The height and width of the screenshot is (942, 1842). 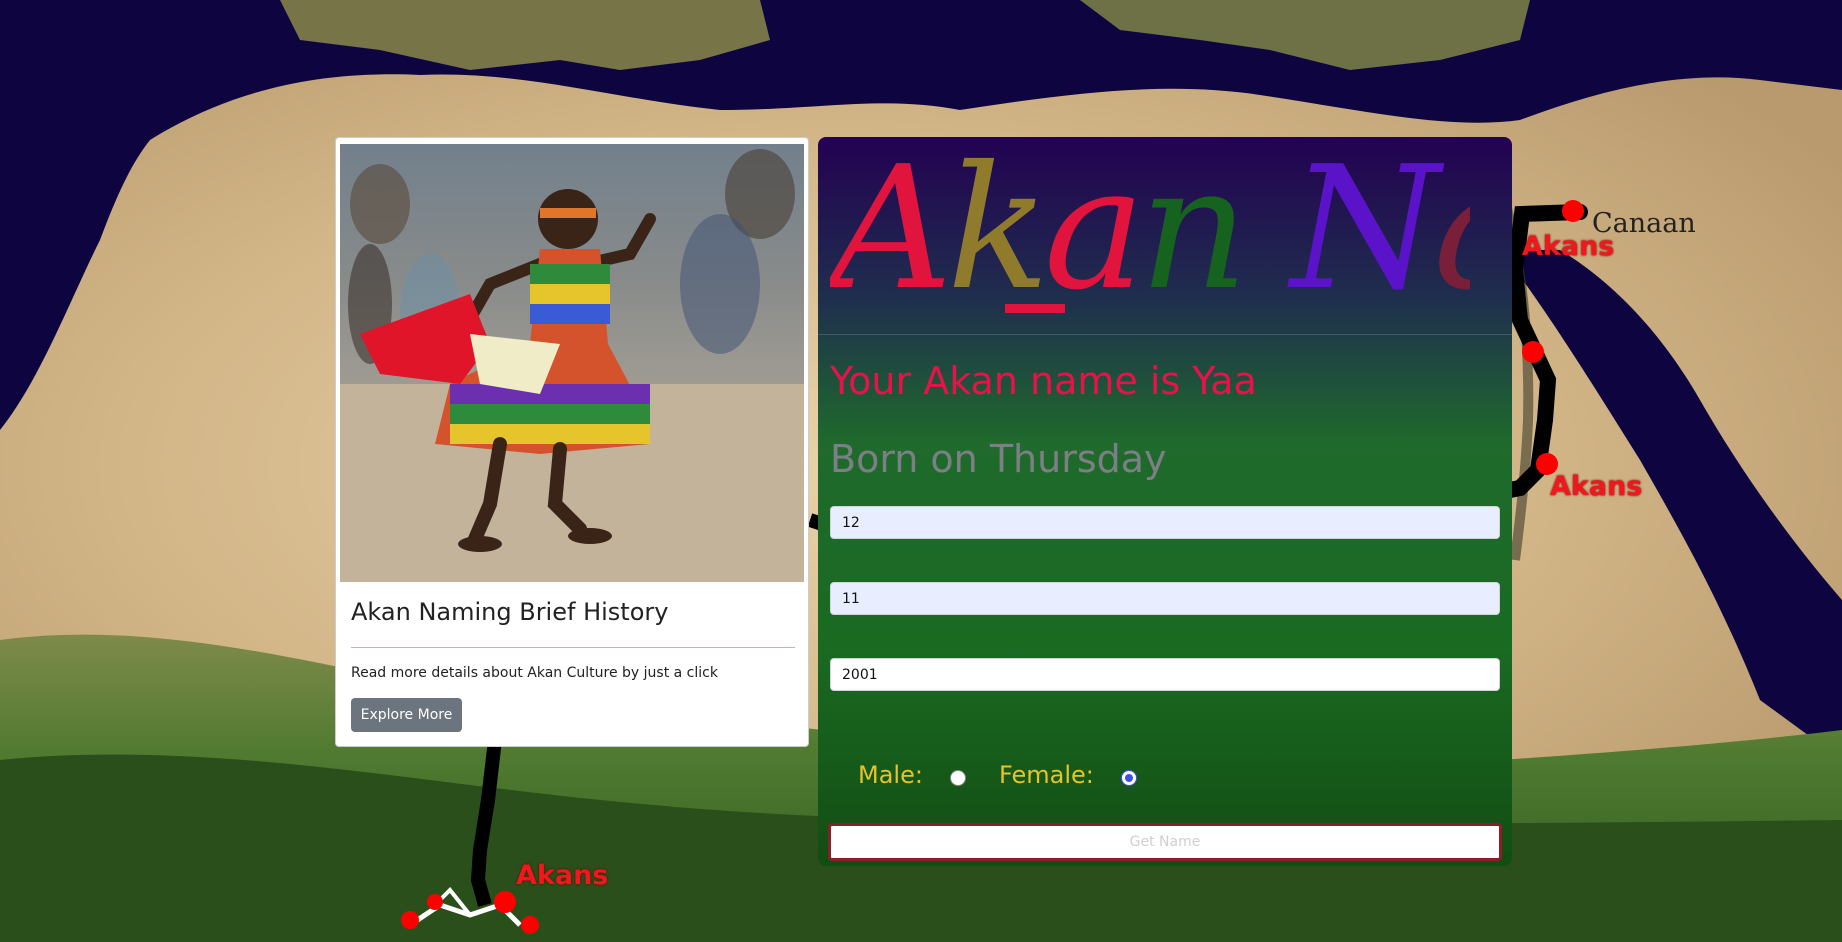 I want to click on logo-letter: A, so click(x=888, y=229).